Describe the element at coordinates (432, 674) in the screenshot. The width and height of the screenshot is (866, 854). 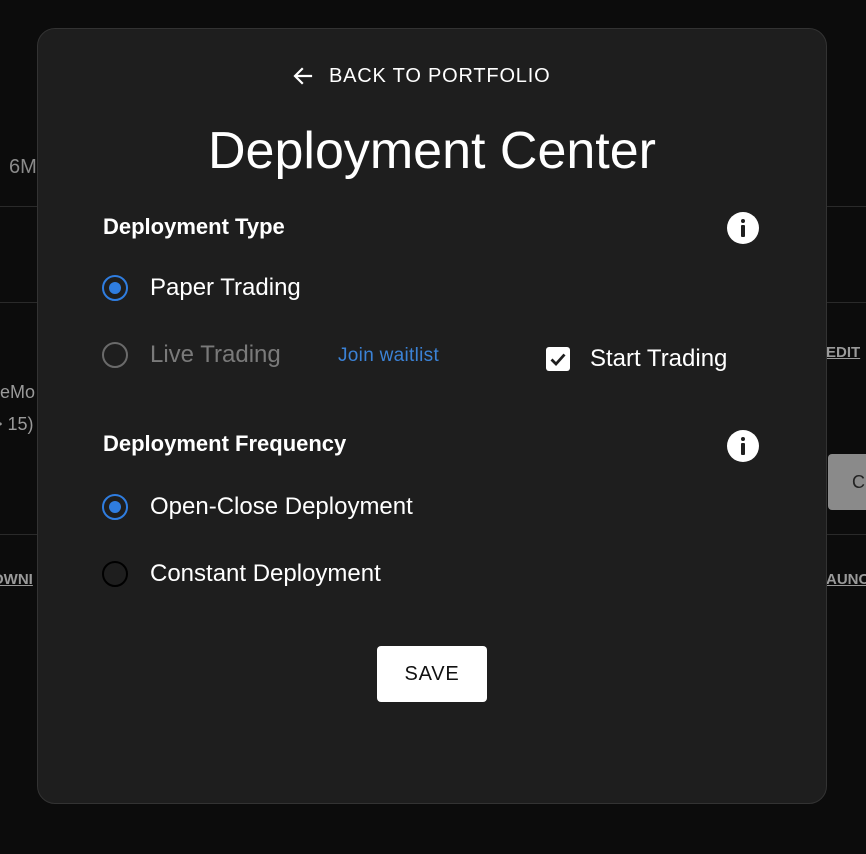
I see `save-button: SAVE` at that location.